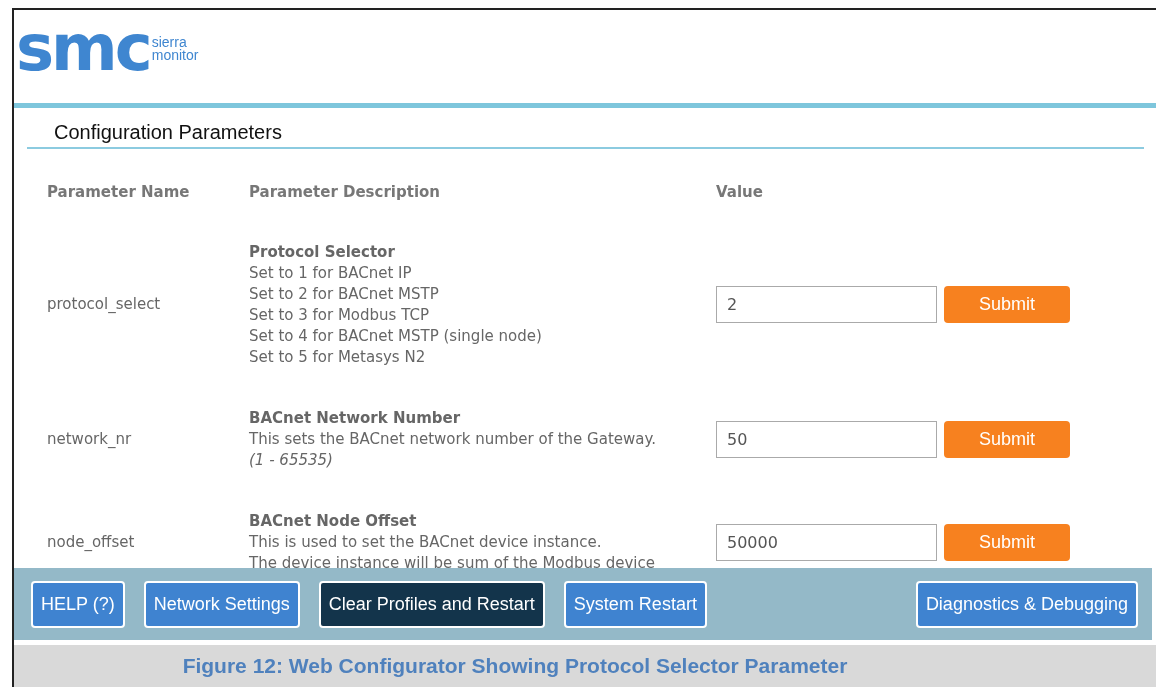  What do you see at coordinates (635, 604) in the screenshot?
I see `nav-button: System Restart` at bounding box center [635, 604].